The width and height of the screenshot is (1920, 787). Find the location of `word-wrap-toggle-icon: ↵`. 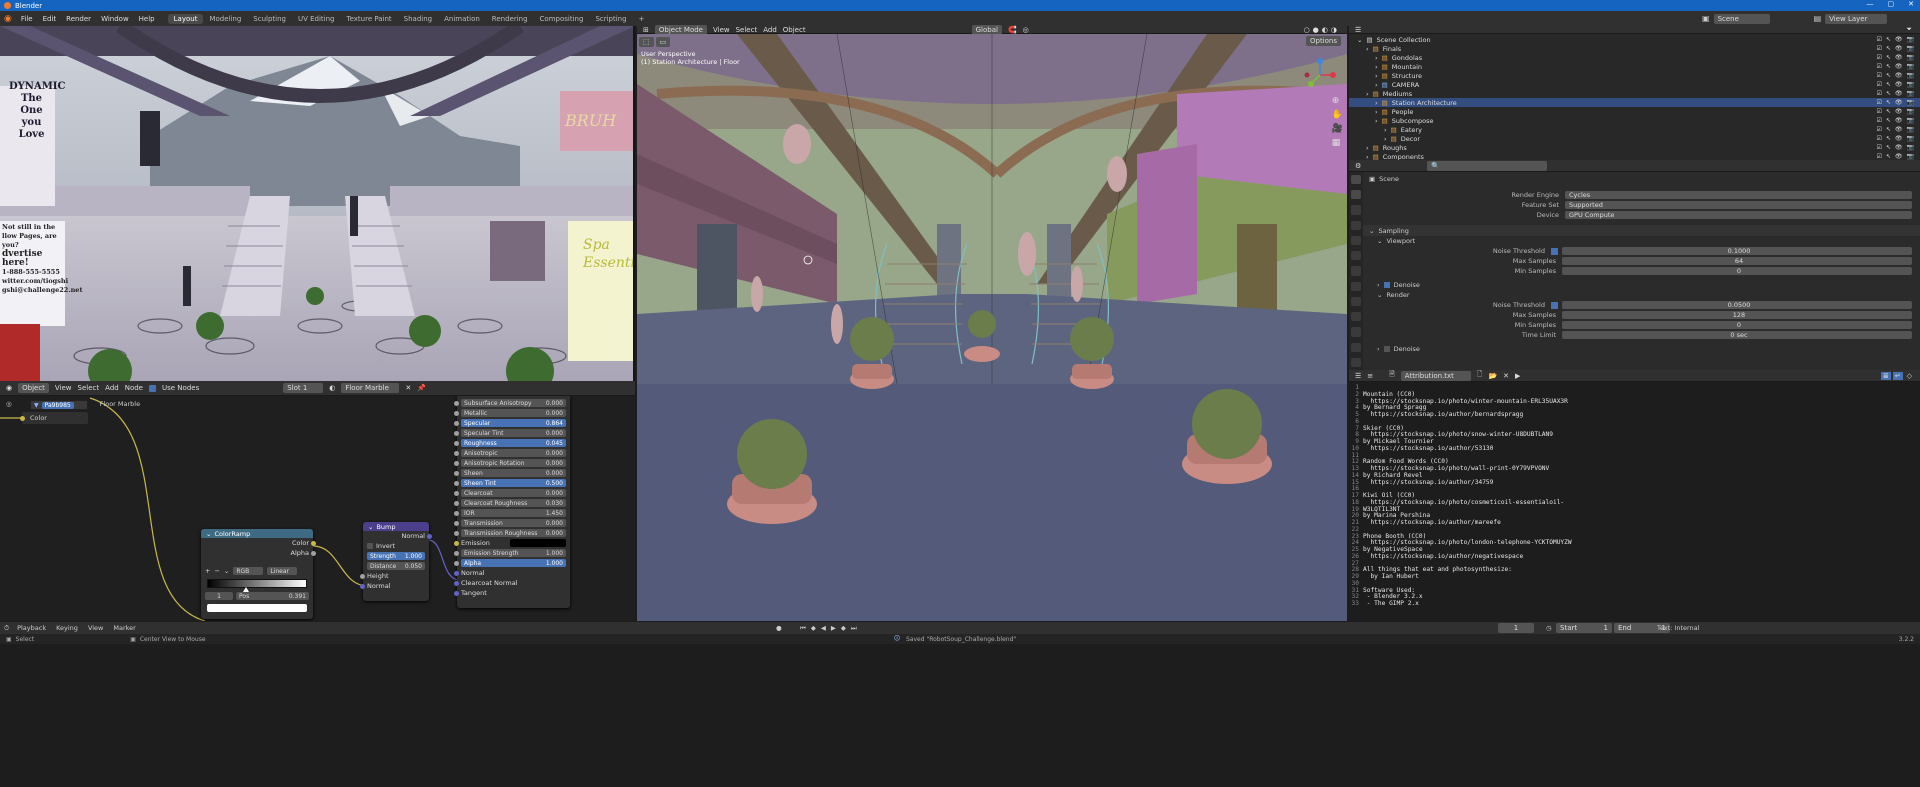

word-wrap-toggle-icon: ↵ is located at coordinates (1897, 375).